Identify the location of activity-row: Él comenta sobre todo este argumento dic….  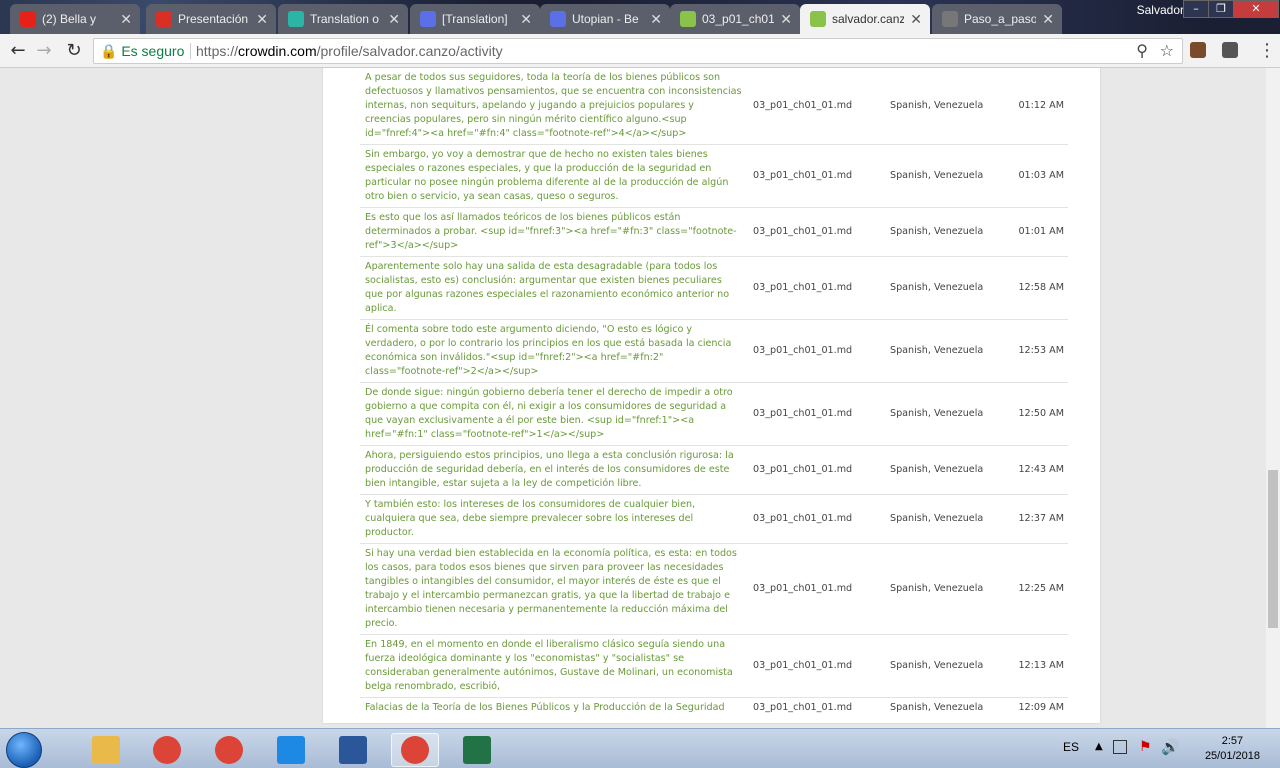
(714, 351).